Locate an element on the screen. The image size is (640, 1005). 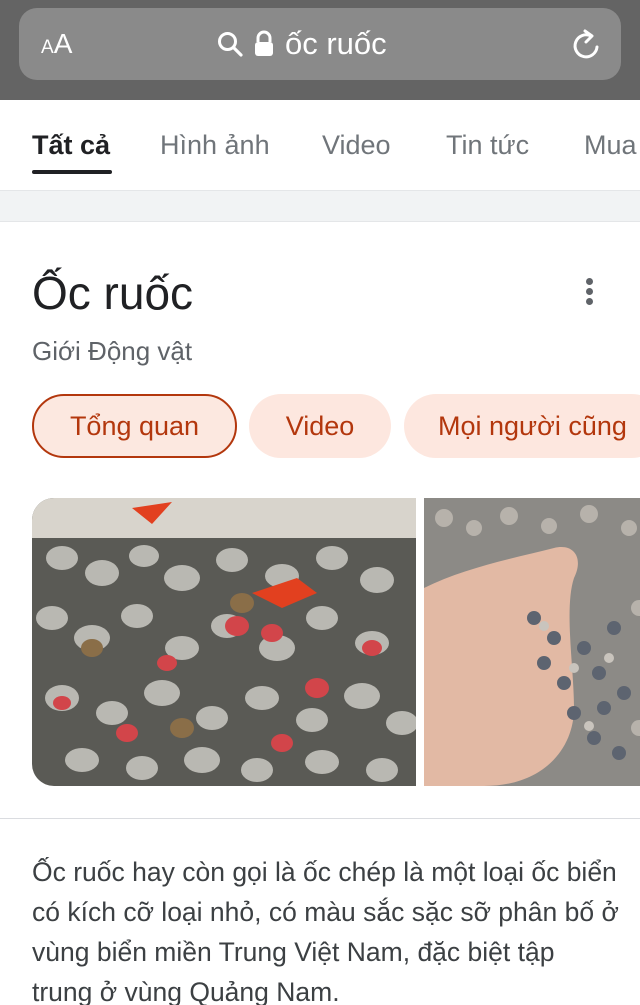
search-icon is located at coordinates (230, 44).